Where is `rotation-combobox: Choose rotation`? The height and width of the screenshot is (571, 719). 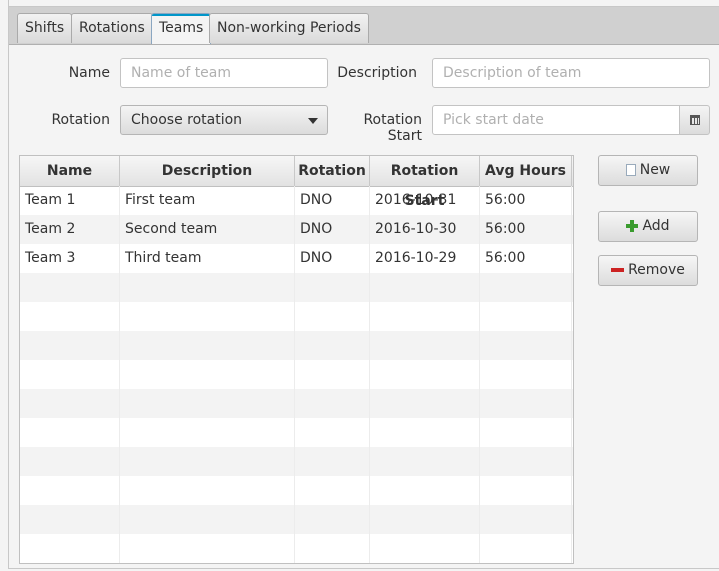
rotation-combobox: Choose rotation is located at coordinates (224, 120).